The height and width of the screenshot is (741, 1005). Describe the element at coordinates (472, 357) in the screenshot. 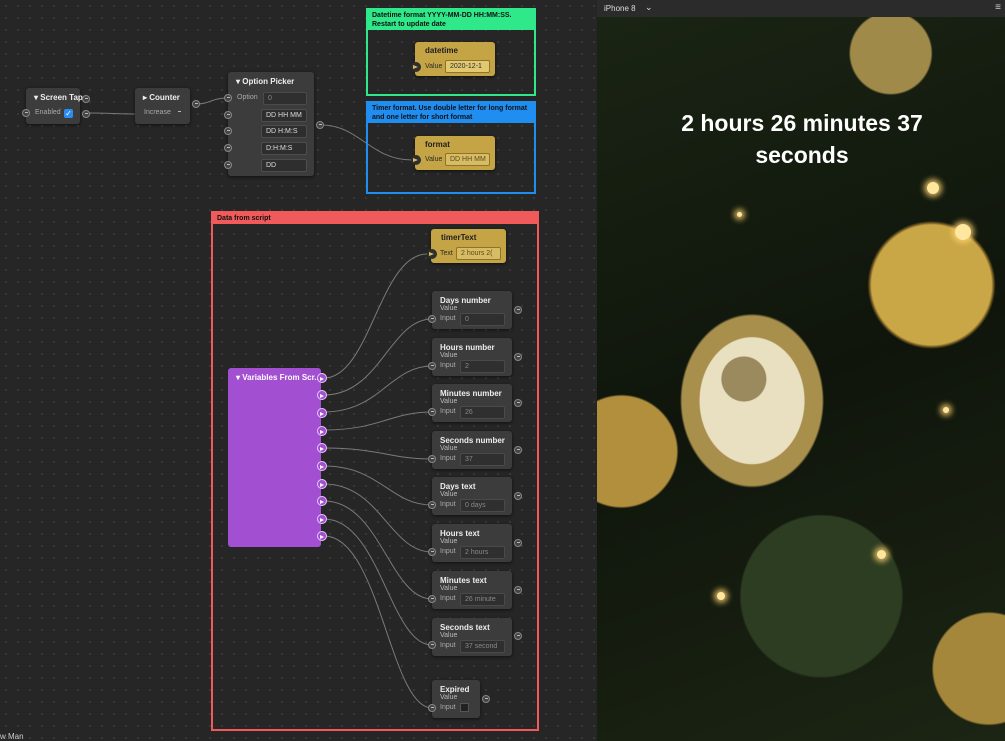

I see `hours-number-node: Hours number Value Input 2` at that location.